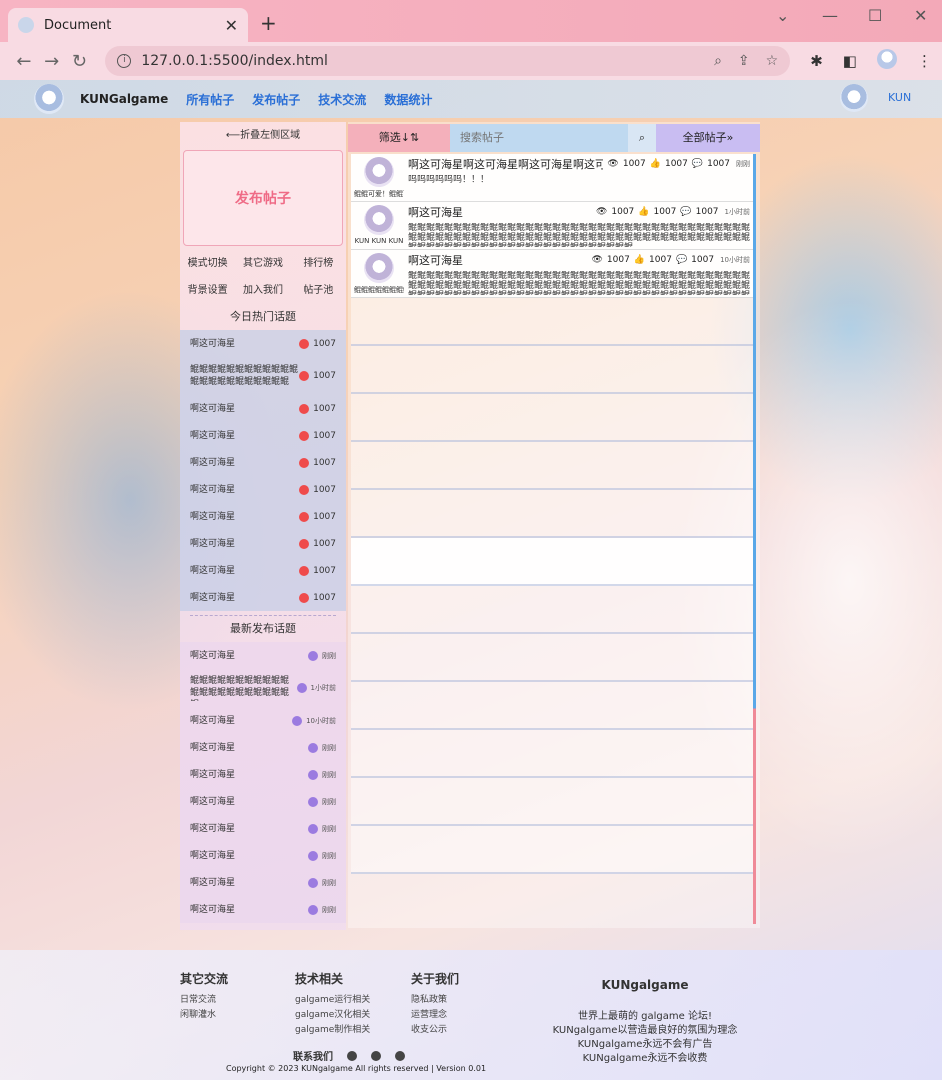 Image resolution: width=942 pixels, height=1080 pixels. I want to click on nav-stats: 数据统计, so click(408, 99).